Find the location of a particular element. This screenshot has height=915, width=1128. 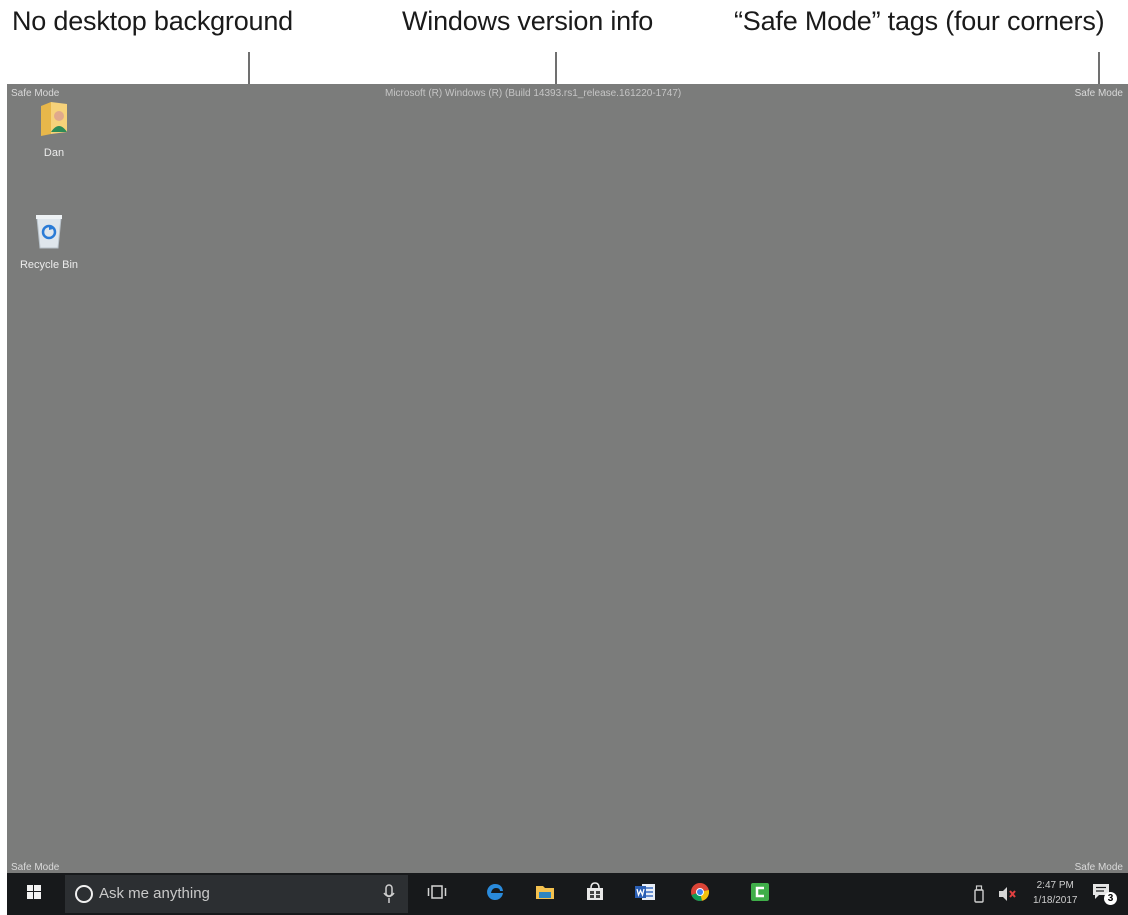

word-icon is located at coordinates (645, 894).